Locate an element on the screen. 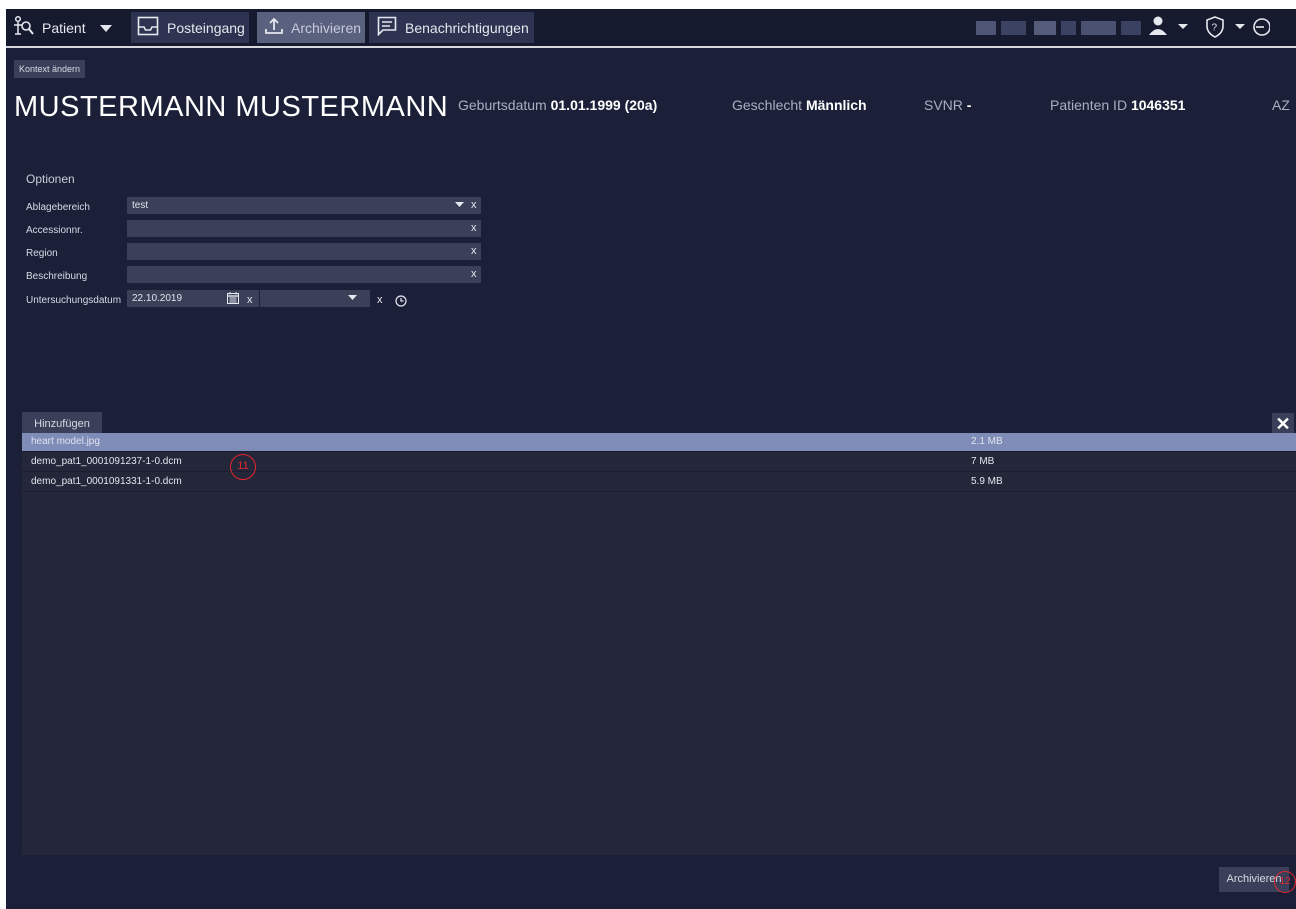 This screenshot has width=1296, height=909. accession-clear-button: x is located at coordinates (474, 228).